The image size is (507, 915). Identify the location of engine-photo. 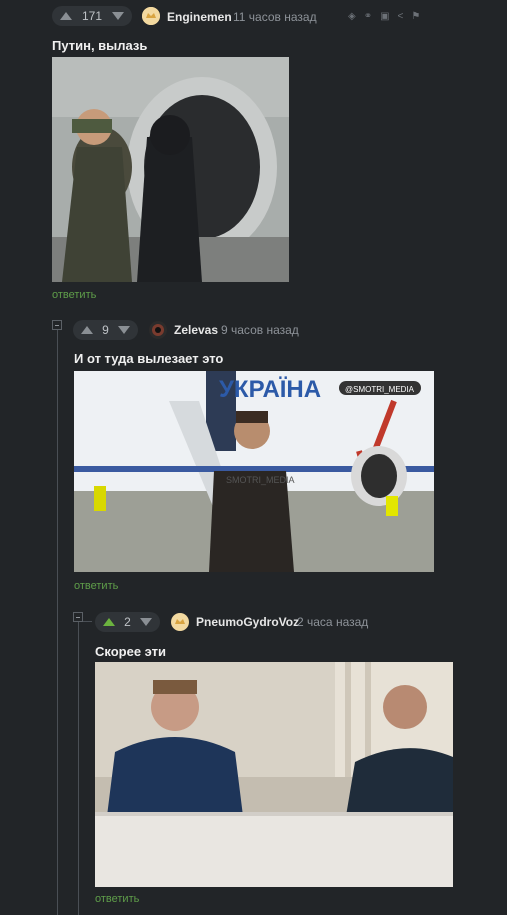
(170, 169).